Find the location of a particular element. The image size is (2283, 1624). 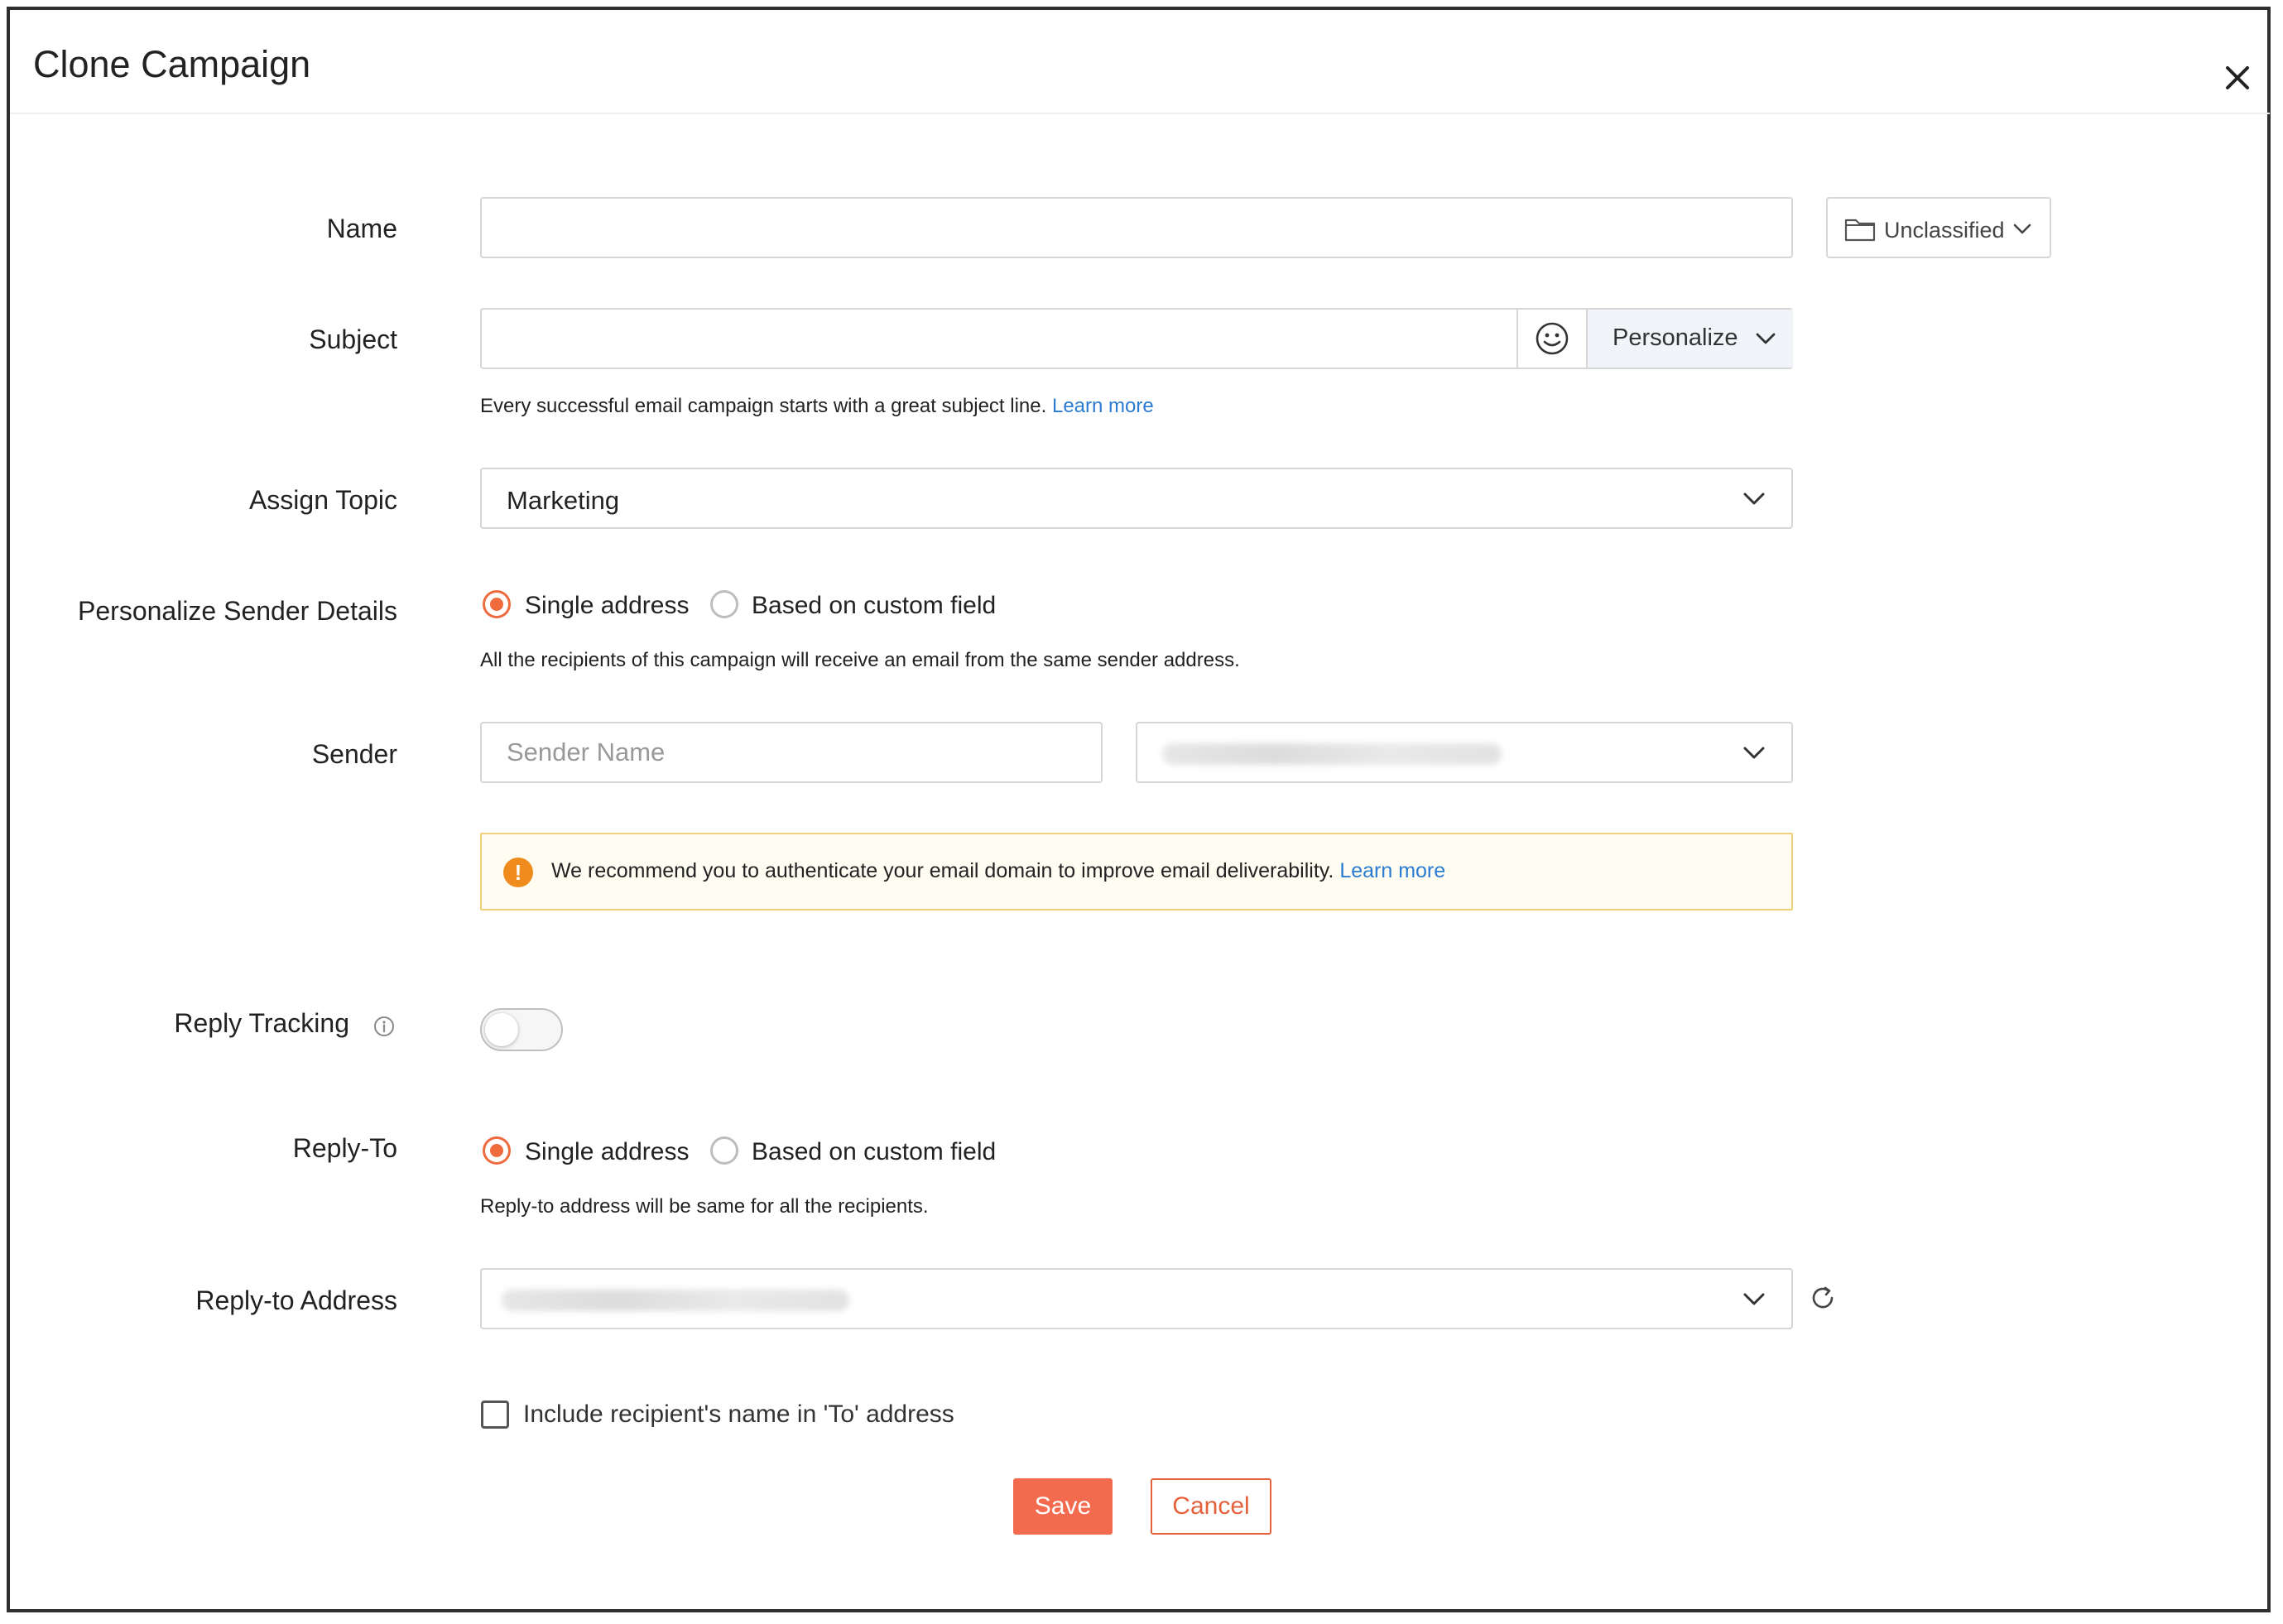

assign-topic-label: Assign Topic is located at coordinates (322, 500).